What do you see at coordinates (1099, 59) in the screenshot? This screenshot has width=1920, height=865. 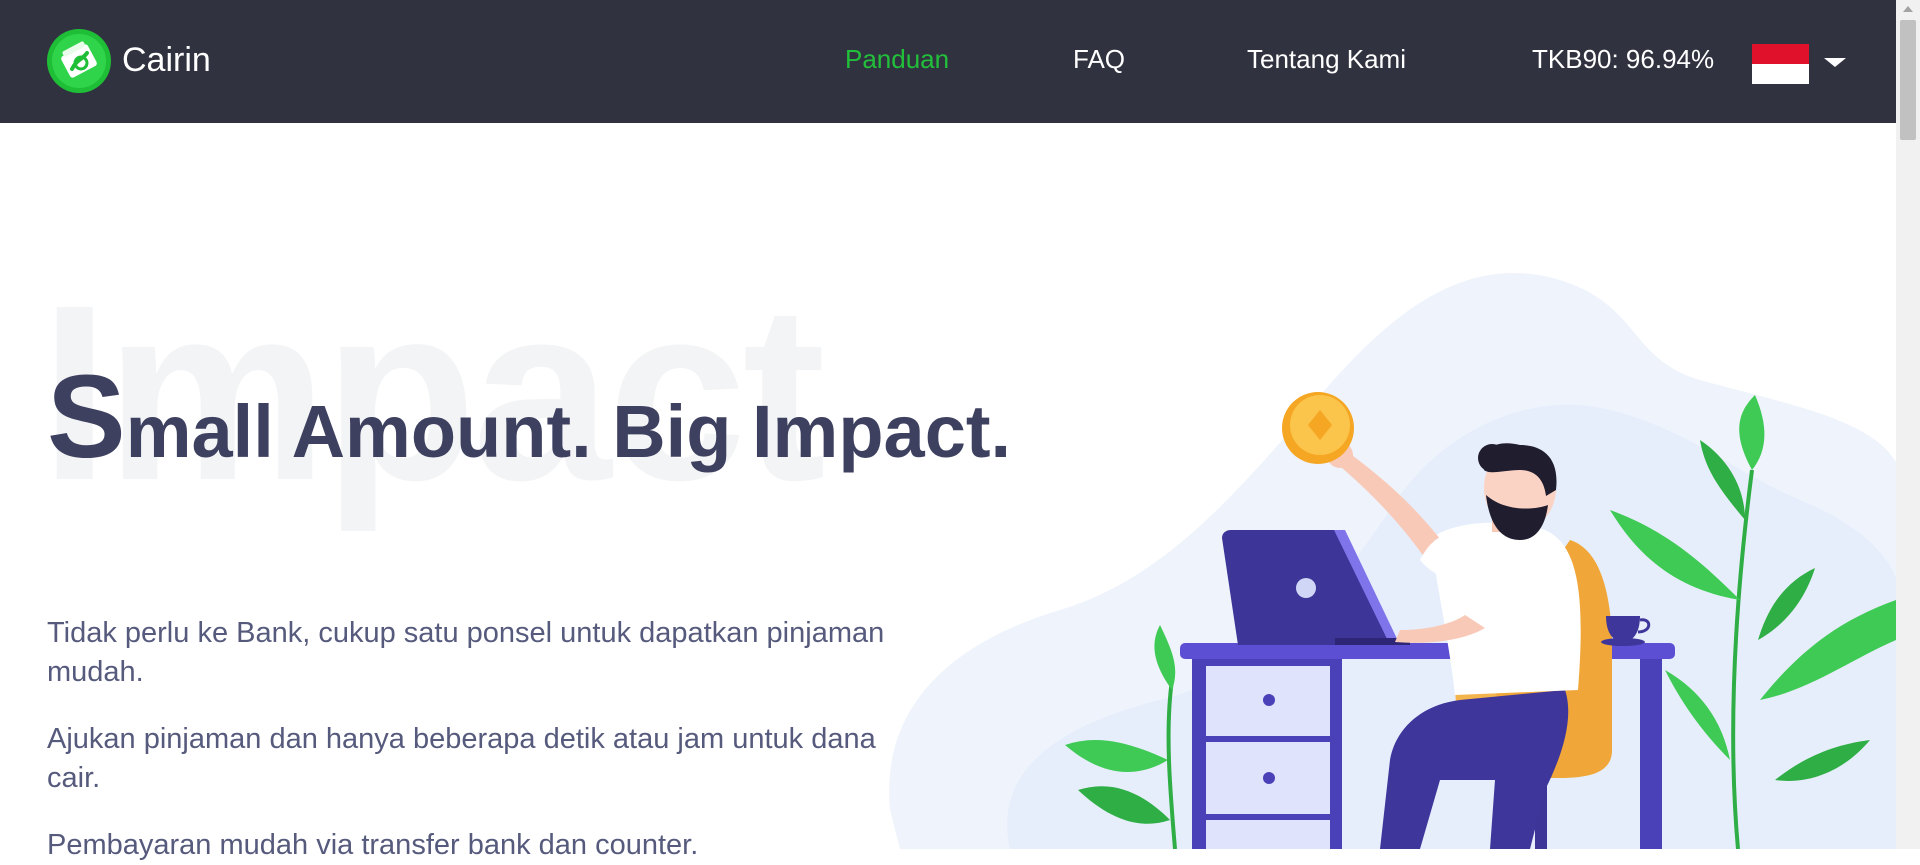 I see `nav-faq: FAQ` at bounding box center [1099, 59].